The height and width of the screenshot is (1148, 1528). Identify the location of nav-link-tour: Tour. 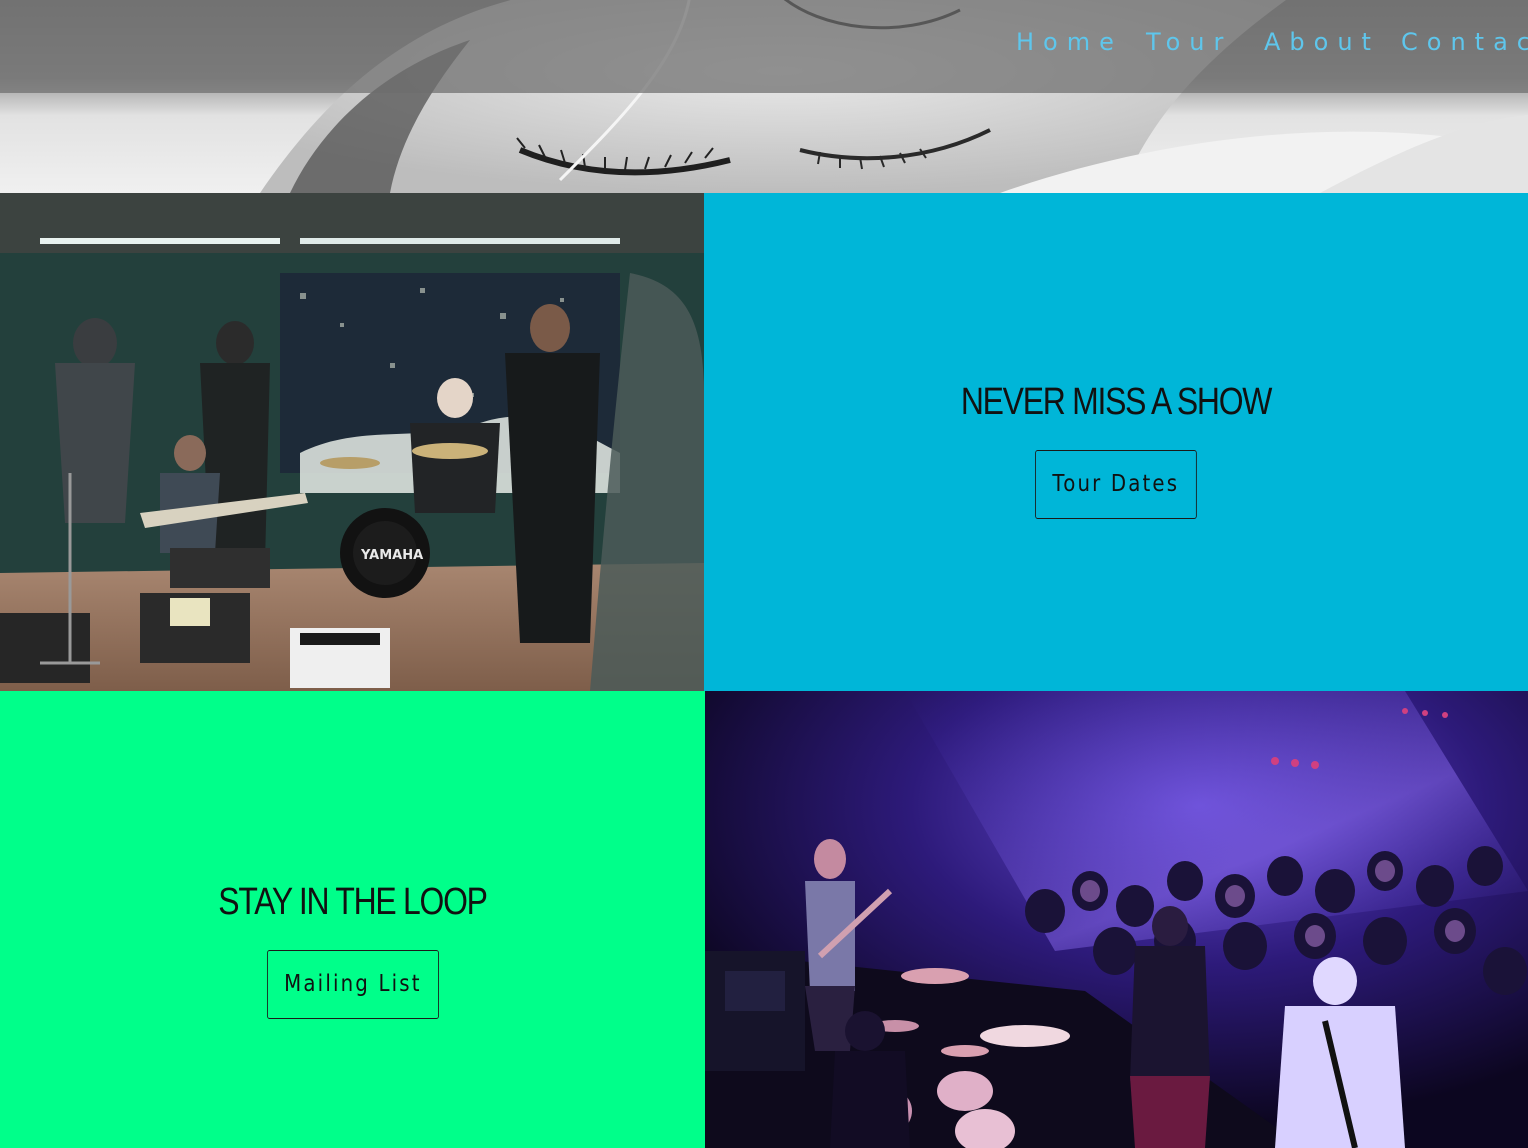
(1189, 42).